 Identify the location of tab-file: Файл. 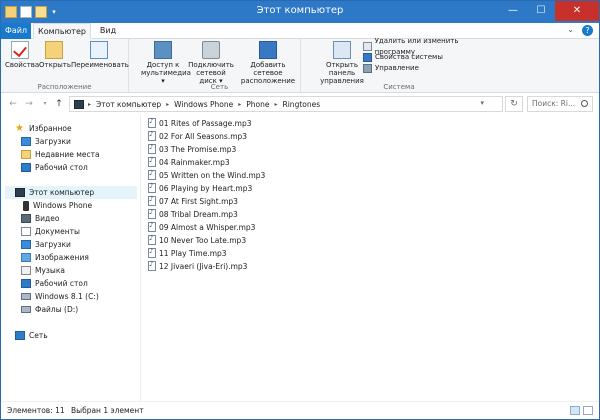
(16, 31).